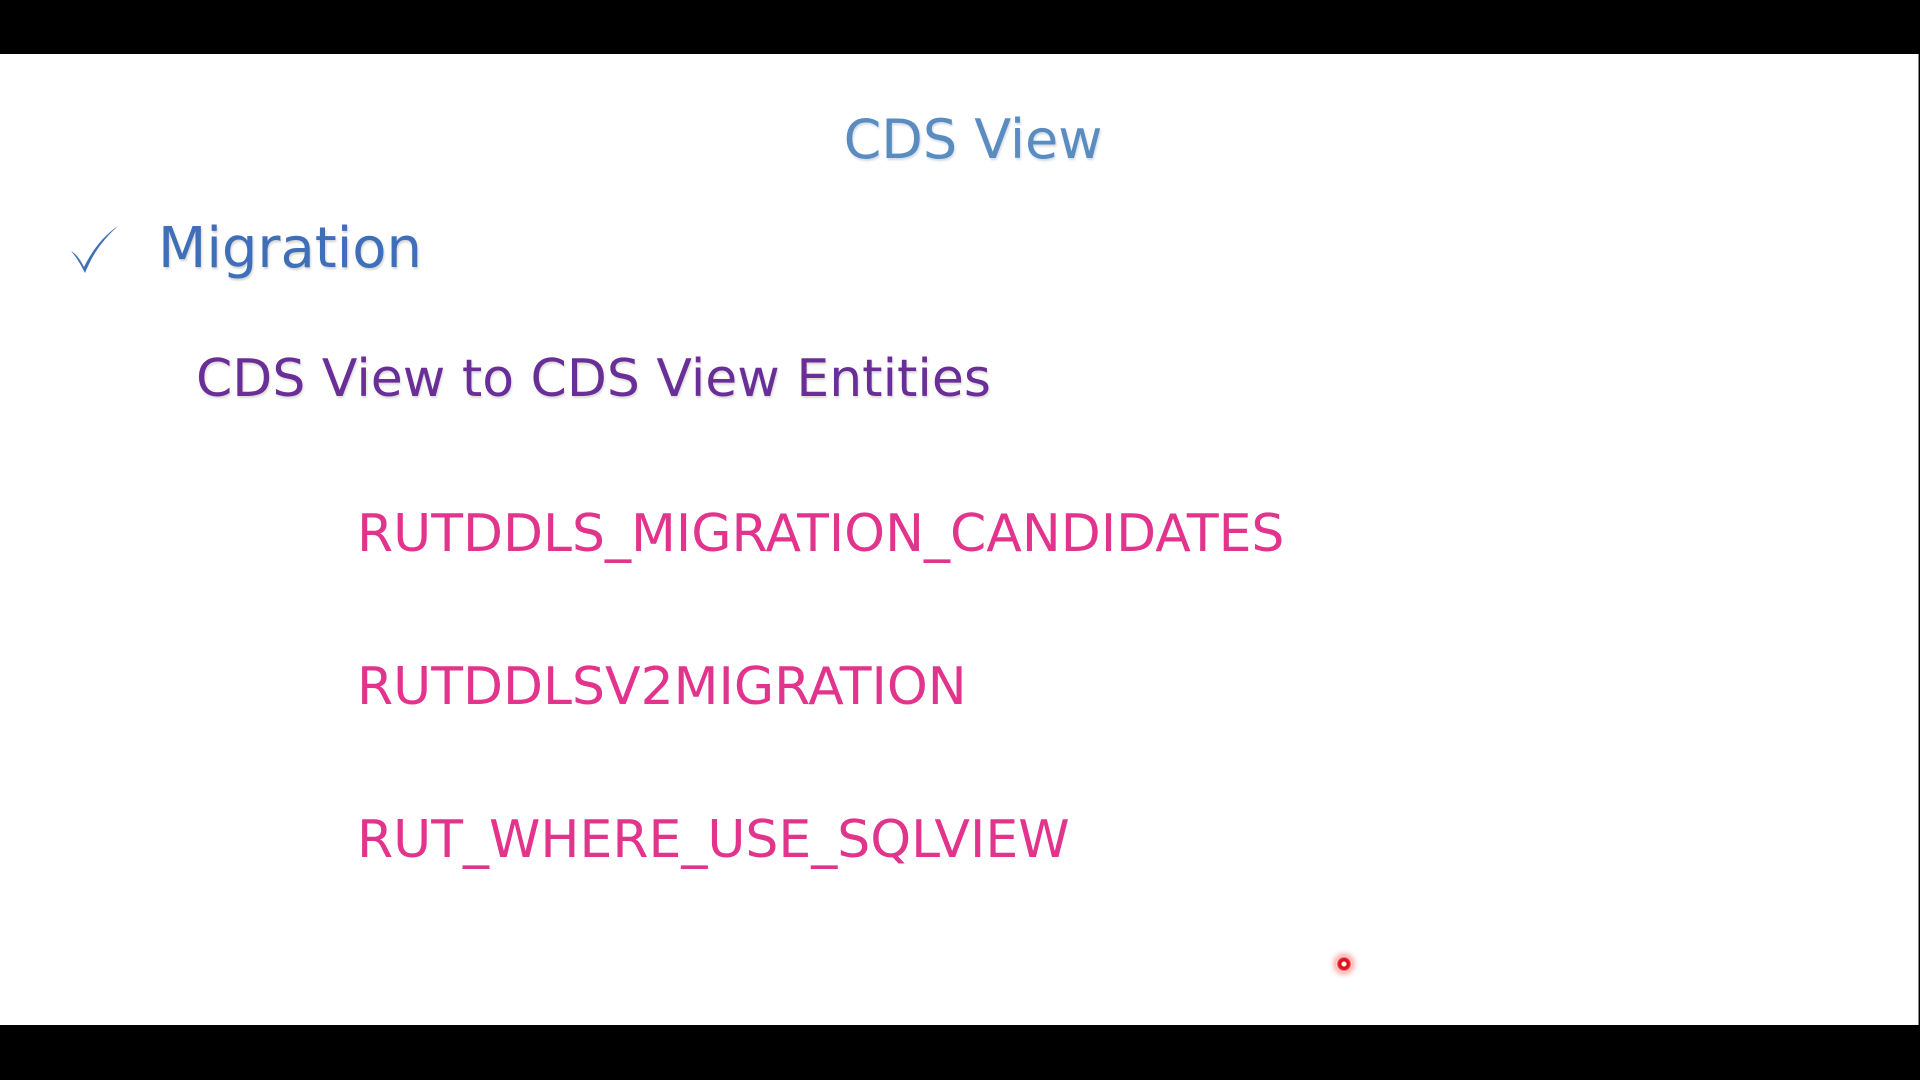 This screenshot has height=1080, width=1920. I want to click on letterbox-bottom, so click(960, 1052).